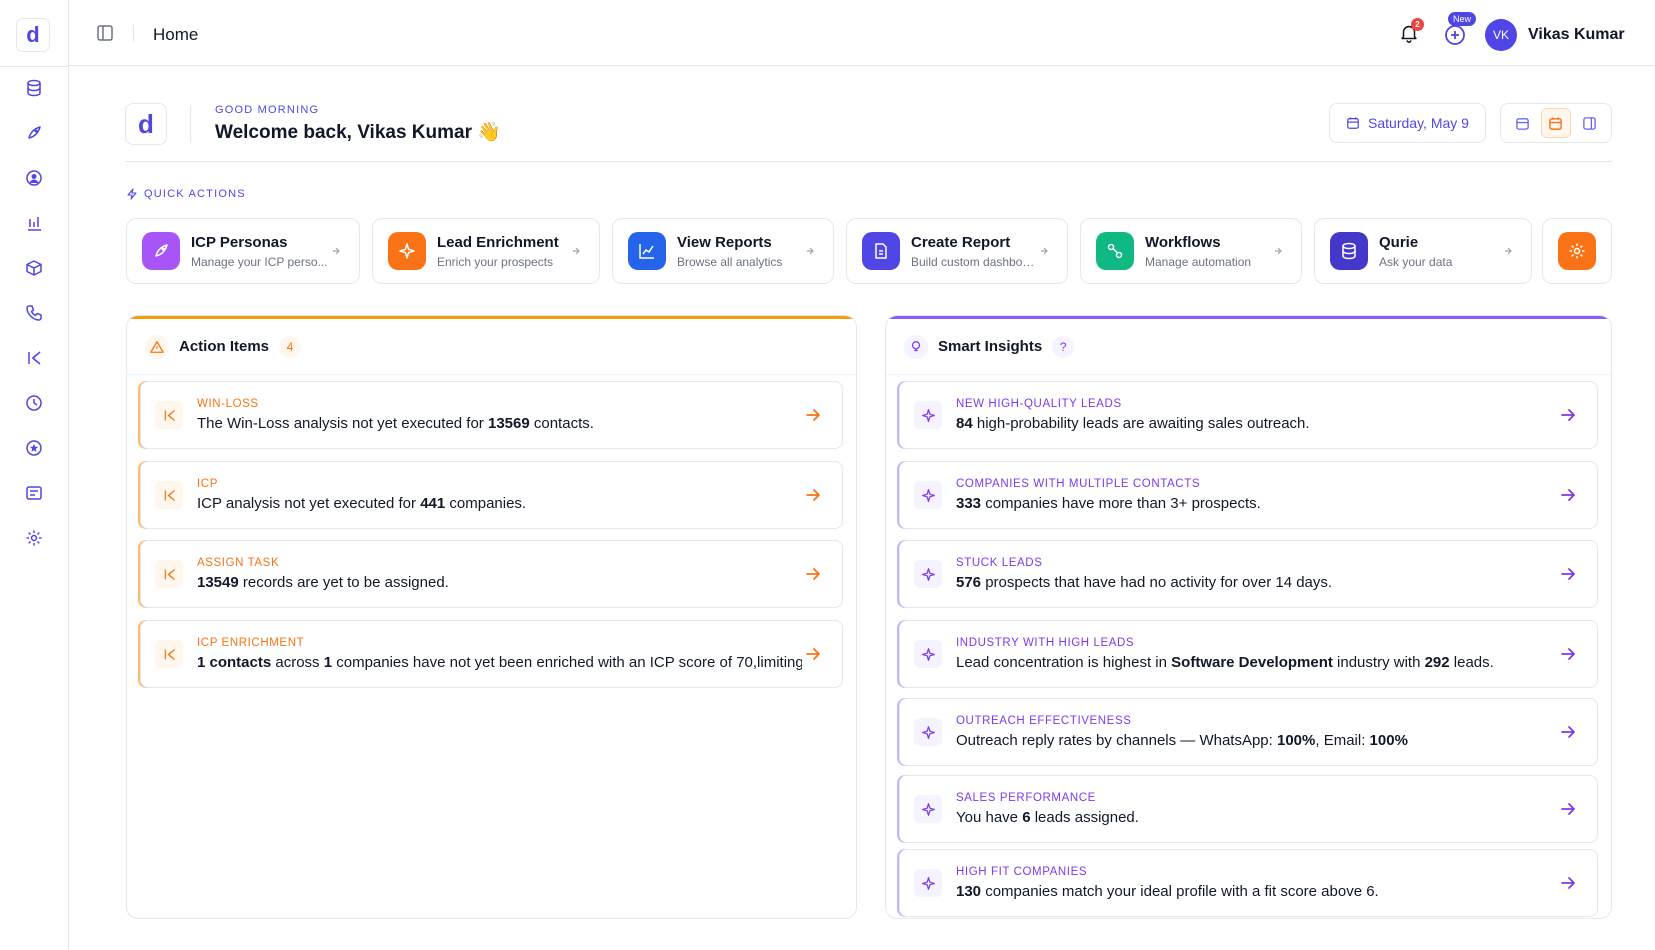  Describe the element at coordinates (1191, 251) in the screenshot. I see `quick-action-workflows: Workflows Manage automation` at that location.